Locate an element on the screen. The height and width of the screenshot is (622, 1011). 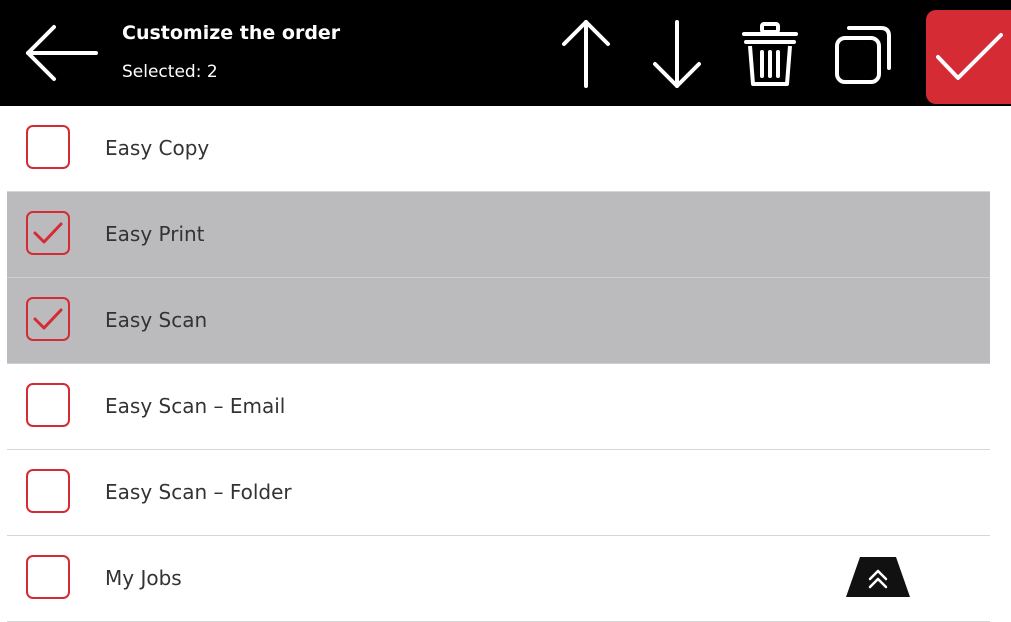
back-button is located at coordinates (62, 53).